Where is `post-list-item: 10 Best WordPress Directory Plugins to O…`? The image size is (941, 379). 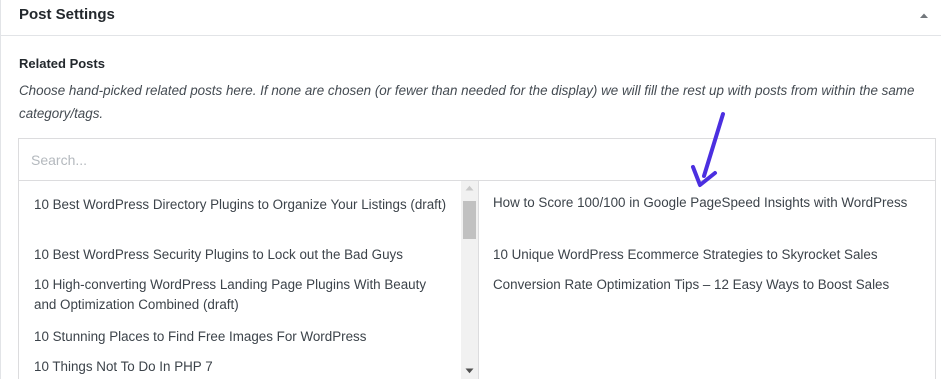 post-list-item: 10 Best WordPress Directory Plugins to O… is located at coordinates (240, 205).